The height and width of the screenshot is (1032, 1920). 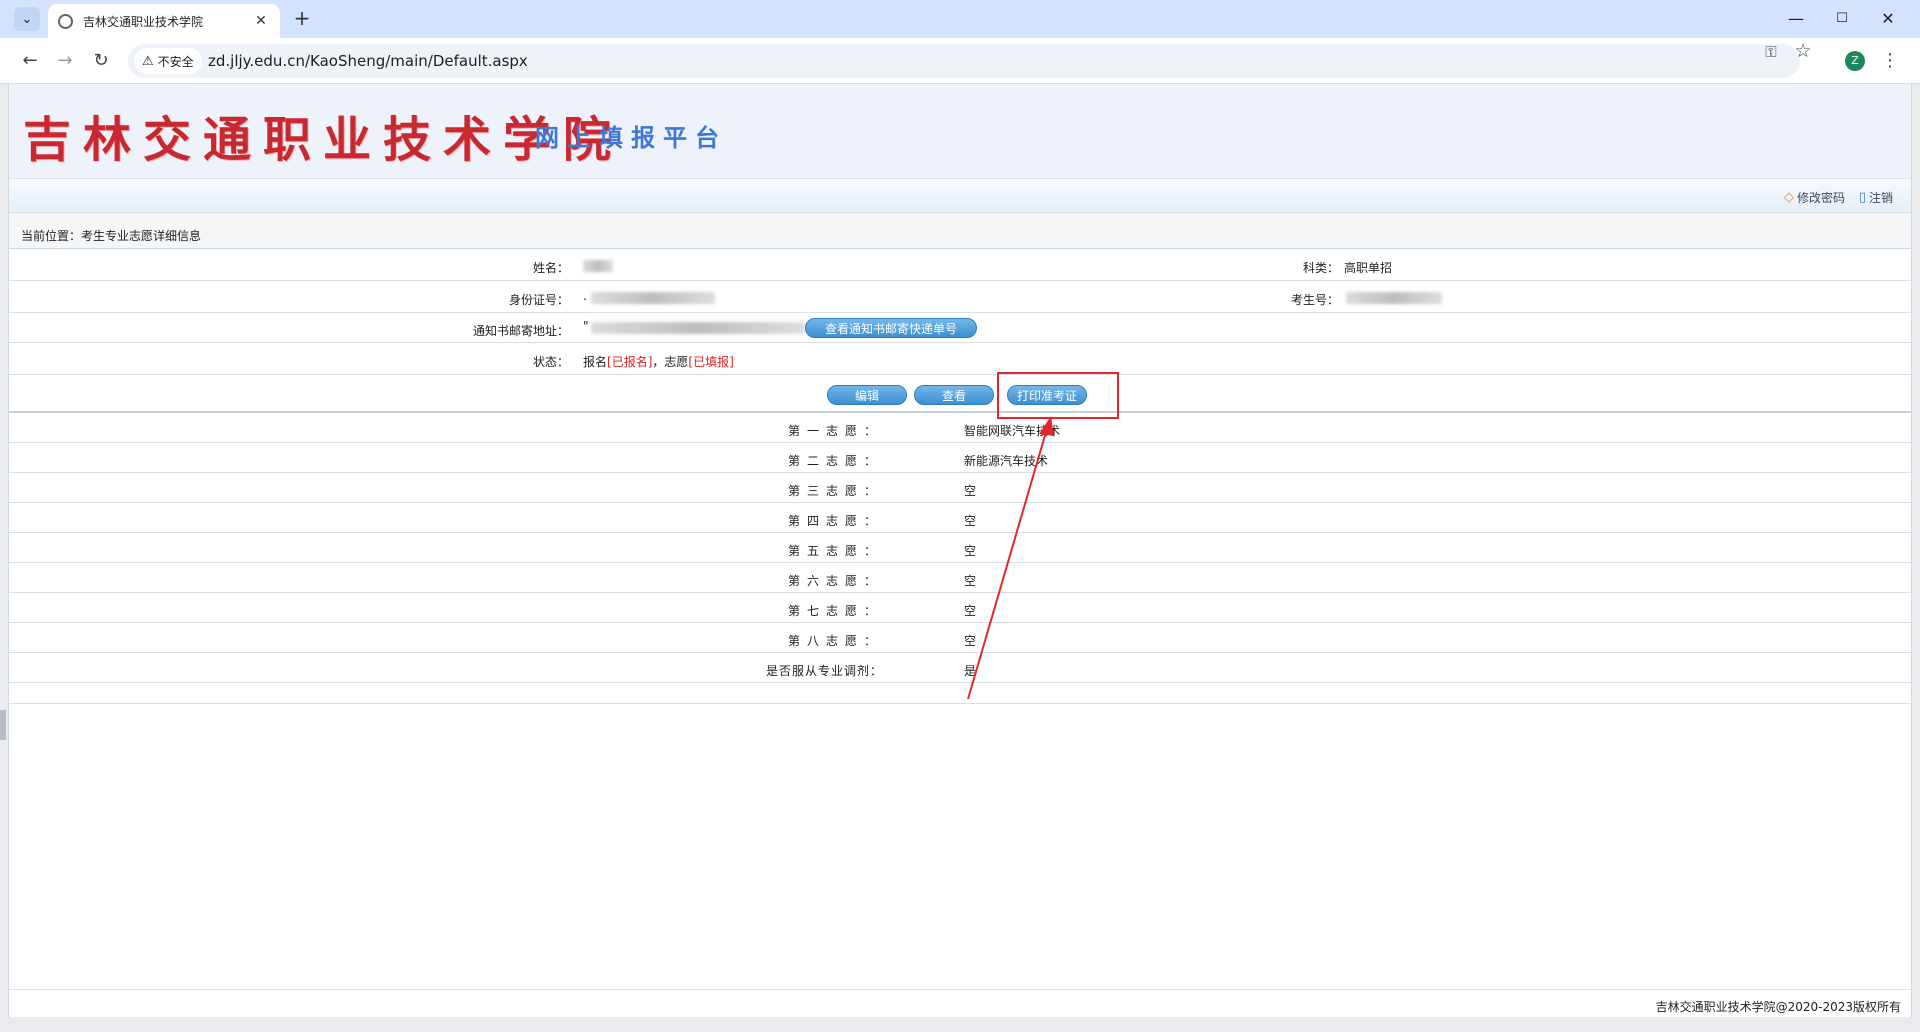 What do you see at coordinates (960, 231) in the screenshot?
I see `breadcrumb: 当前位置：考生专业志愿详细信息` at bounding box center [960, 231].